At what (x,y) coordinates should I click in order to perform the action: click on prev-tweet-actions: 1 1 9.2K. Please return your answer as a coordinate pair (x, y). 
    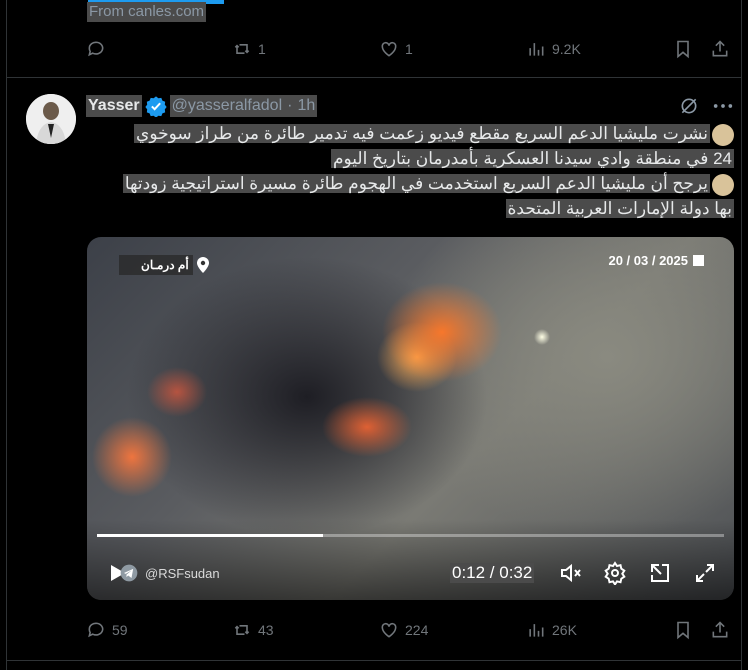
    Looking at the image, I should click on (411, 49).